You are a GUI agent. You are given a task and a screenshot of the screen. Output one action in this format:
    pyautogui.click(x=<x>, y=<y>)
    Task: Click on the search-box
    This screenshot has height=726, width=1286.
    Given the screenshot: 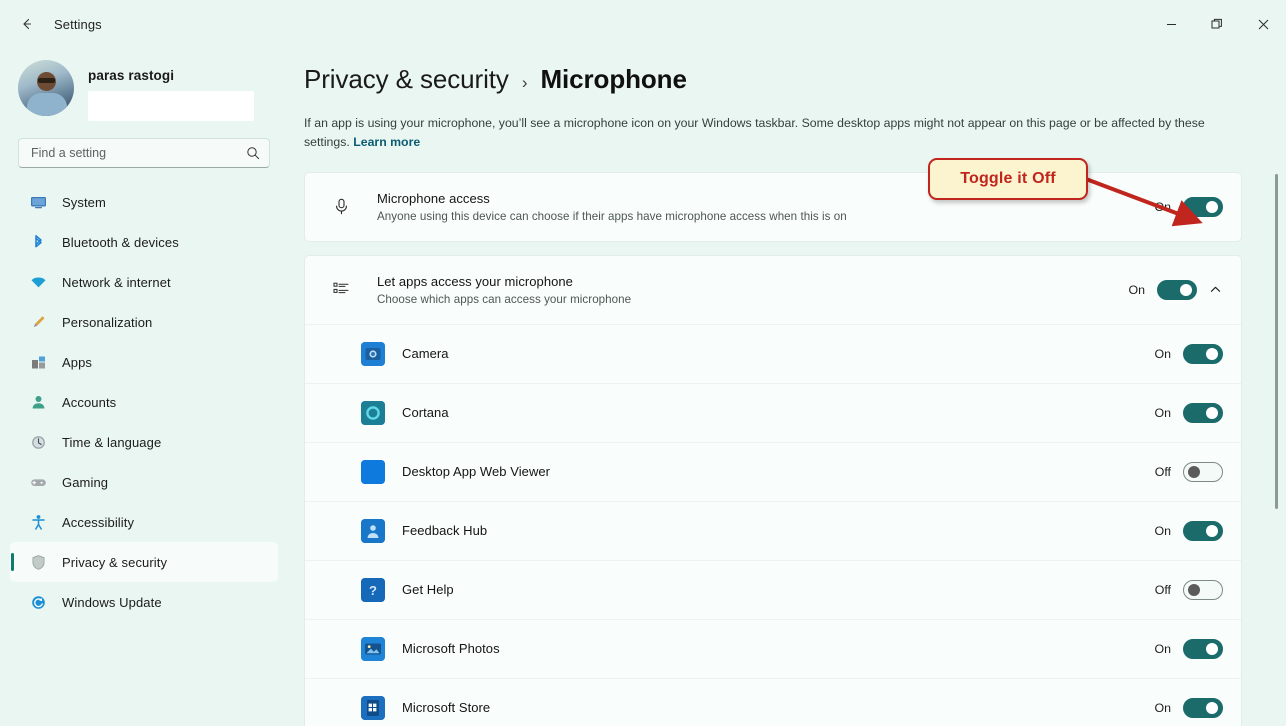 What is the action you would take?
    pyautogui.click(x=144, y=153)
    